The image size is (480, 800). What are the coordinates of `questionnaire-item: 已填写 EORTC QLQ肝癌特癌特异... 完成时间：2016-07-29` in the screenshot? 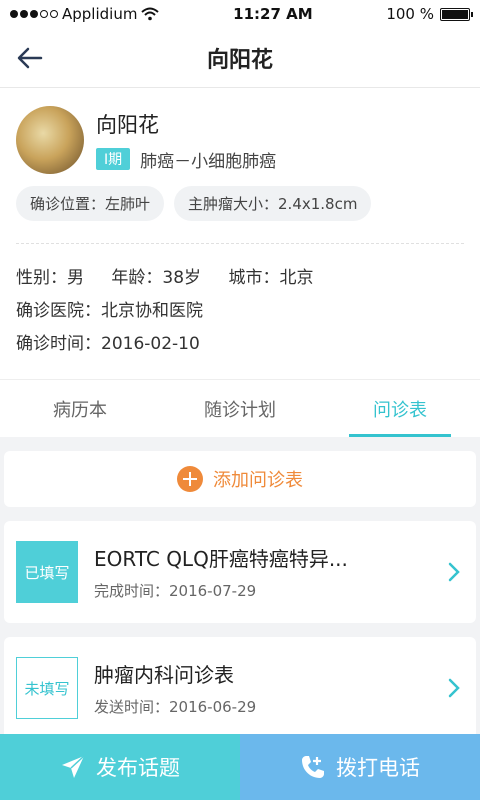 It's located at (240, 572).